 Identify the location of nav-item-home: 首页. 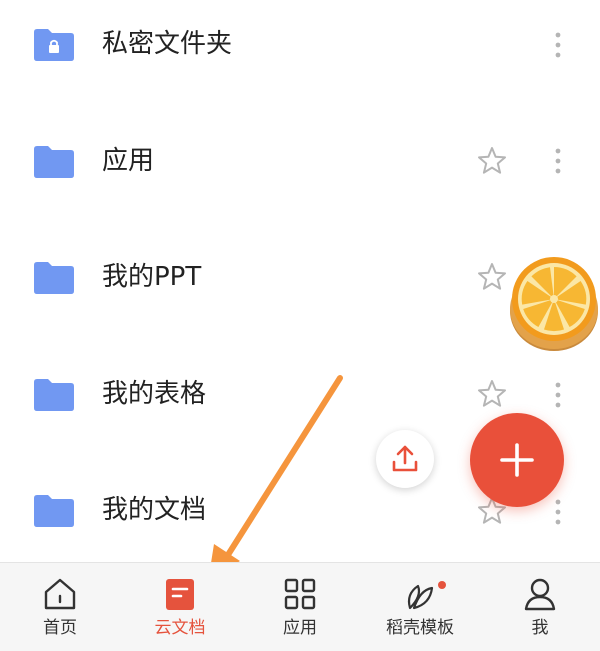
(60, 607).